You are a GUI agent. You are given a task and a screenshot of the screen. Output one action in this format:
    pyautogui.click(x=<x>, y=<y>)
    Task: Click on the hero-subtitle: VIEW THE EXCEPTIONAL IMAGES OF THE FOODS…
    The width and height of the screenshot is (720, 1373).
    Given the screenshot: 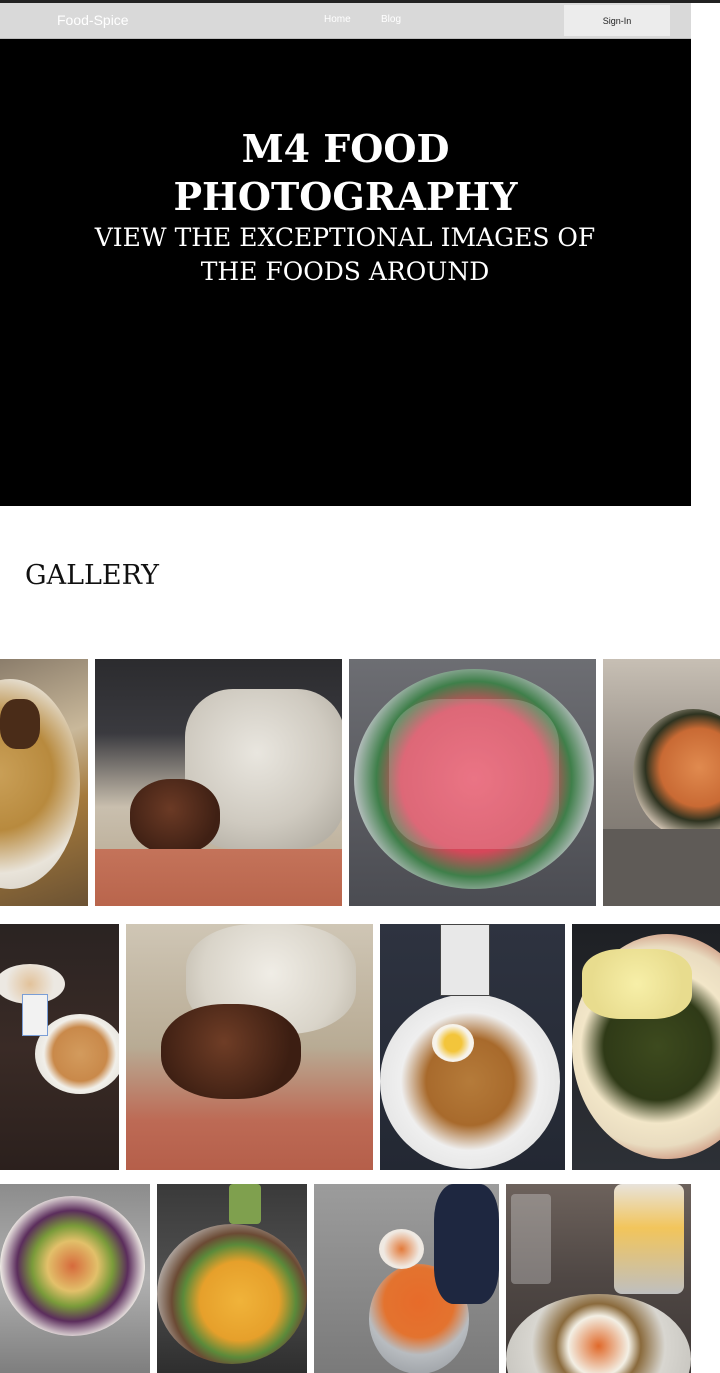 What is the action you would take?
    pyautogui.click(x=345, y=255)
    